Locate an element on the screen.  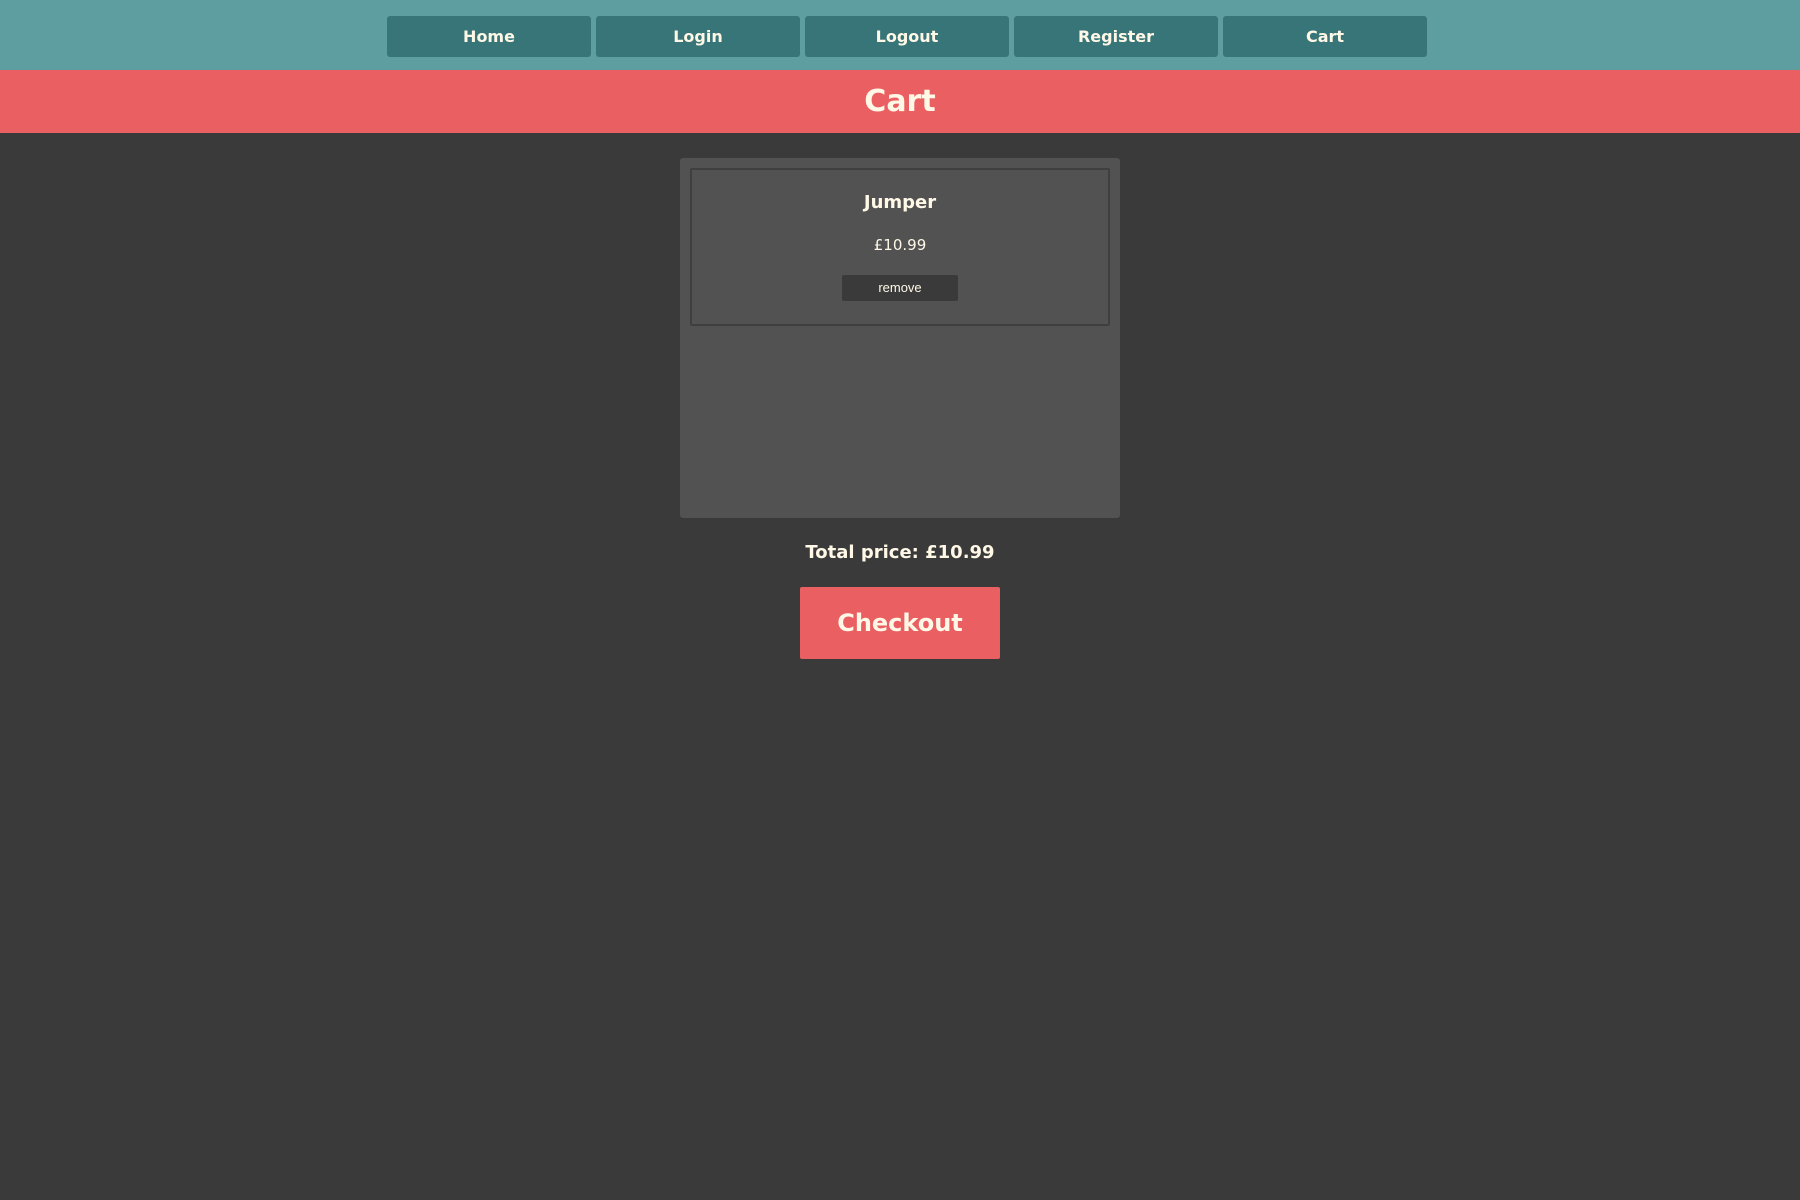
cart-item: Jumper £10.99 remove is located at coordinates (900, 247).